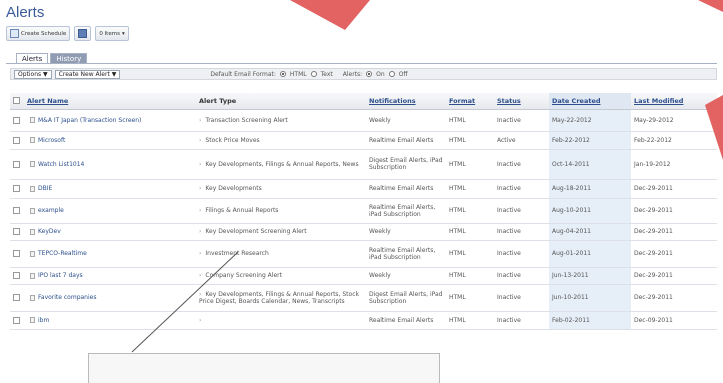 This screenshot has height=383, width=723. Describe the element at coordinates (110, 164) in the screenshot. I see `alert-name-cell: Watch List1014` at that location.